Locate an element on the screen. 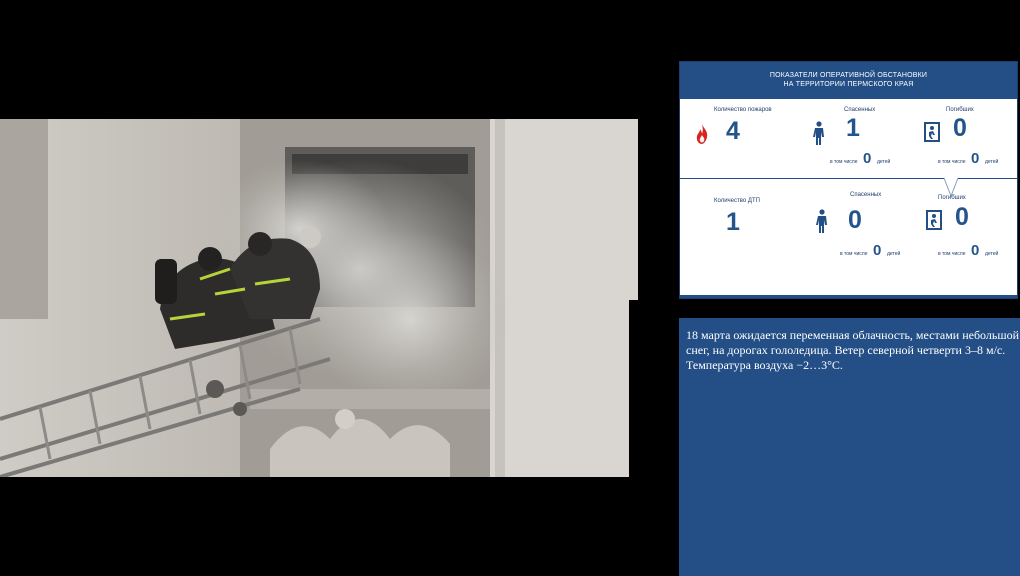 Image resolution: width=1020 pixels, height=576 pixels. accidents-rescued-children-suffix: детей is located at coordinates (894, 254).